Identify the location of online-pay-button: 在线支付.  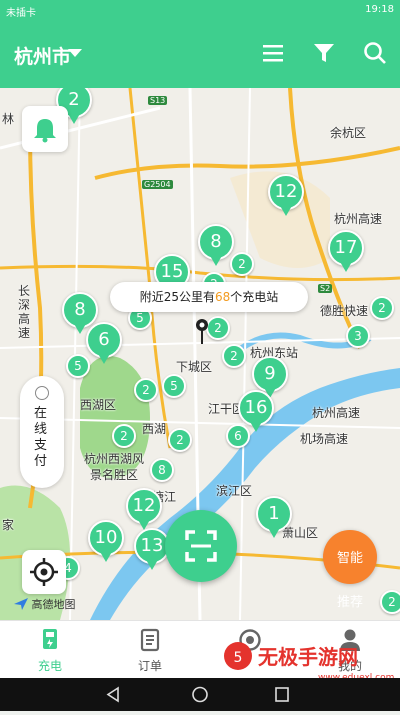
(42, 432).